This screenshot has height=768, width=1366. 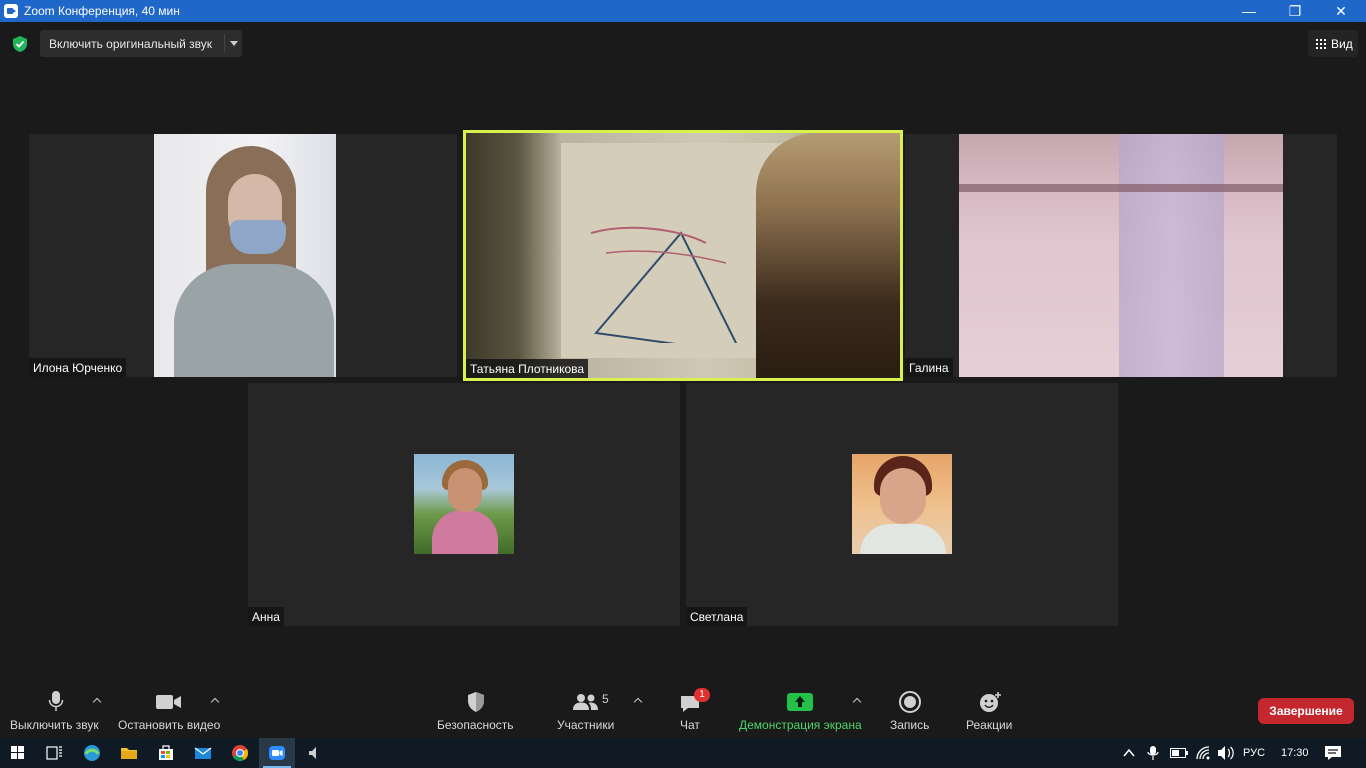 What do you see at coordinates (277, 753) in the screenshot?
I see `zoom-taskbar-icon` at bounding box center [277, 753].